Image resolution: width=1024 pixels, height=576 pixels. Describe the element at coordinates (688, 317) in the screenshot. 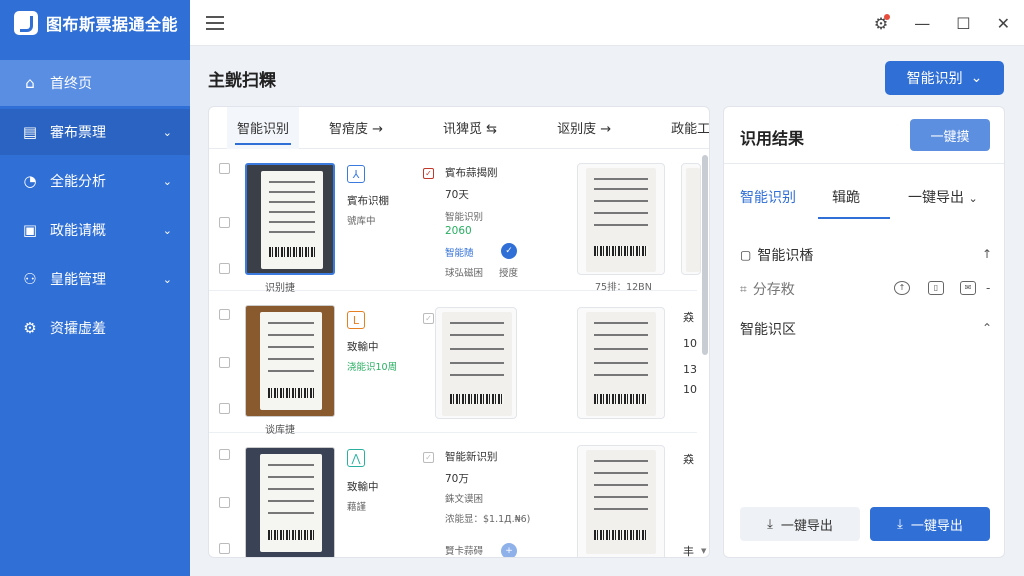

I see `edge-text: 猋` at that location.